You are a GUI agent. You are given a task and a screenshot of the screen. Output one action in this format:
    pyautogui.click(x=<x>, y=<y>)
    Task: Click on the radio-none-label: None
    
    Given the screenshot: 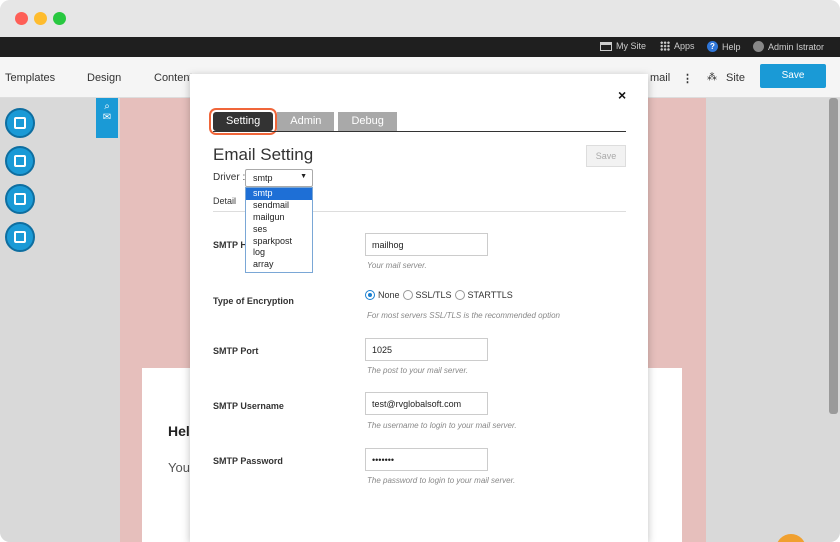 What is the action you would take?
    pyautogui.click(x=389, y=295)
    